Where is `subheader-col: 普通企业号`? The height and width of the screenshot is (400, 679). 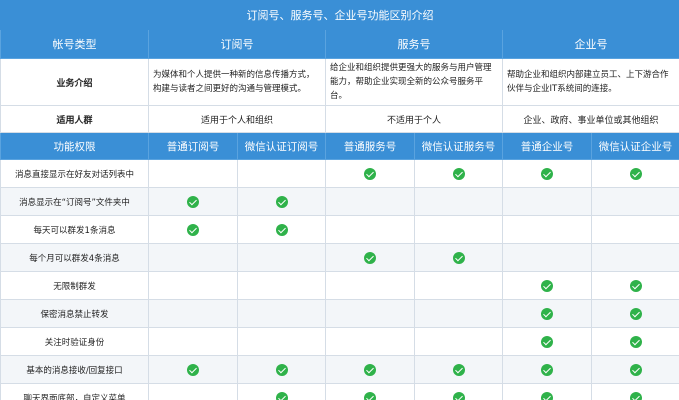 subheader-col: 普通企业号 is located at coordinates (547, 146).